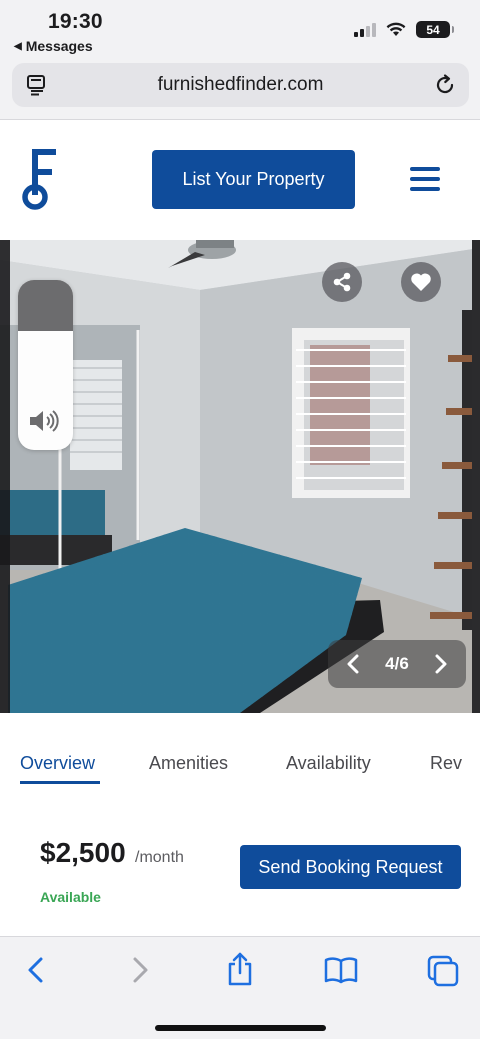 The image size is (480, 1039). What do you see at coordinates (83, 852) in the screenshot?
I see `monthly-price: $2,500` at bounding box center [83, 852].